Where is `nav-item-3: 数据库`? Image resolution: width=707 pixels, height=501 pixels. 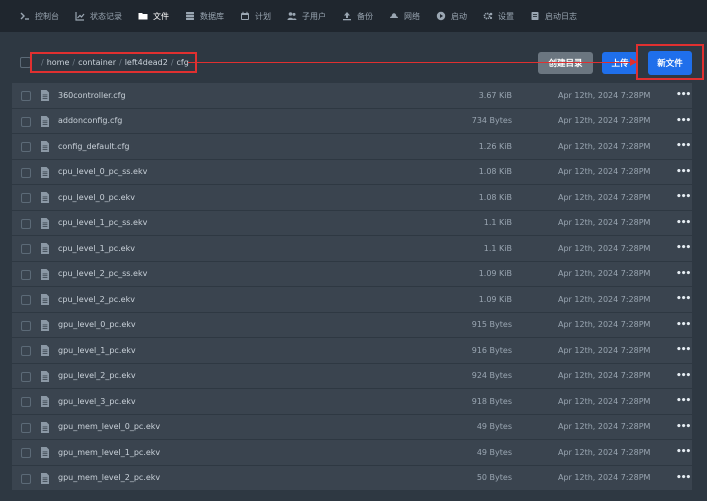 nav-item-3: 数据库 is located at coordinates (204, 16).